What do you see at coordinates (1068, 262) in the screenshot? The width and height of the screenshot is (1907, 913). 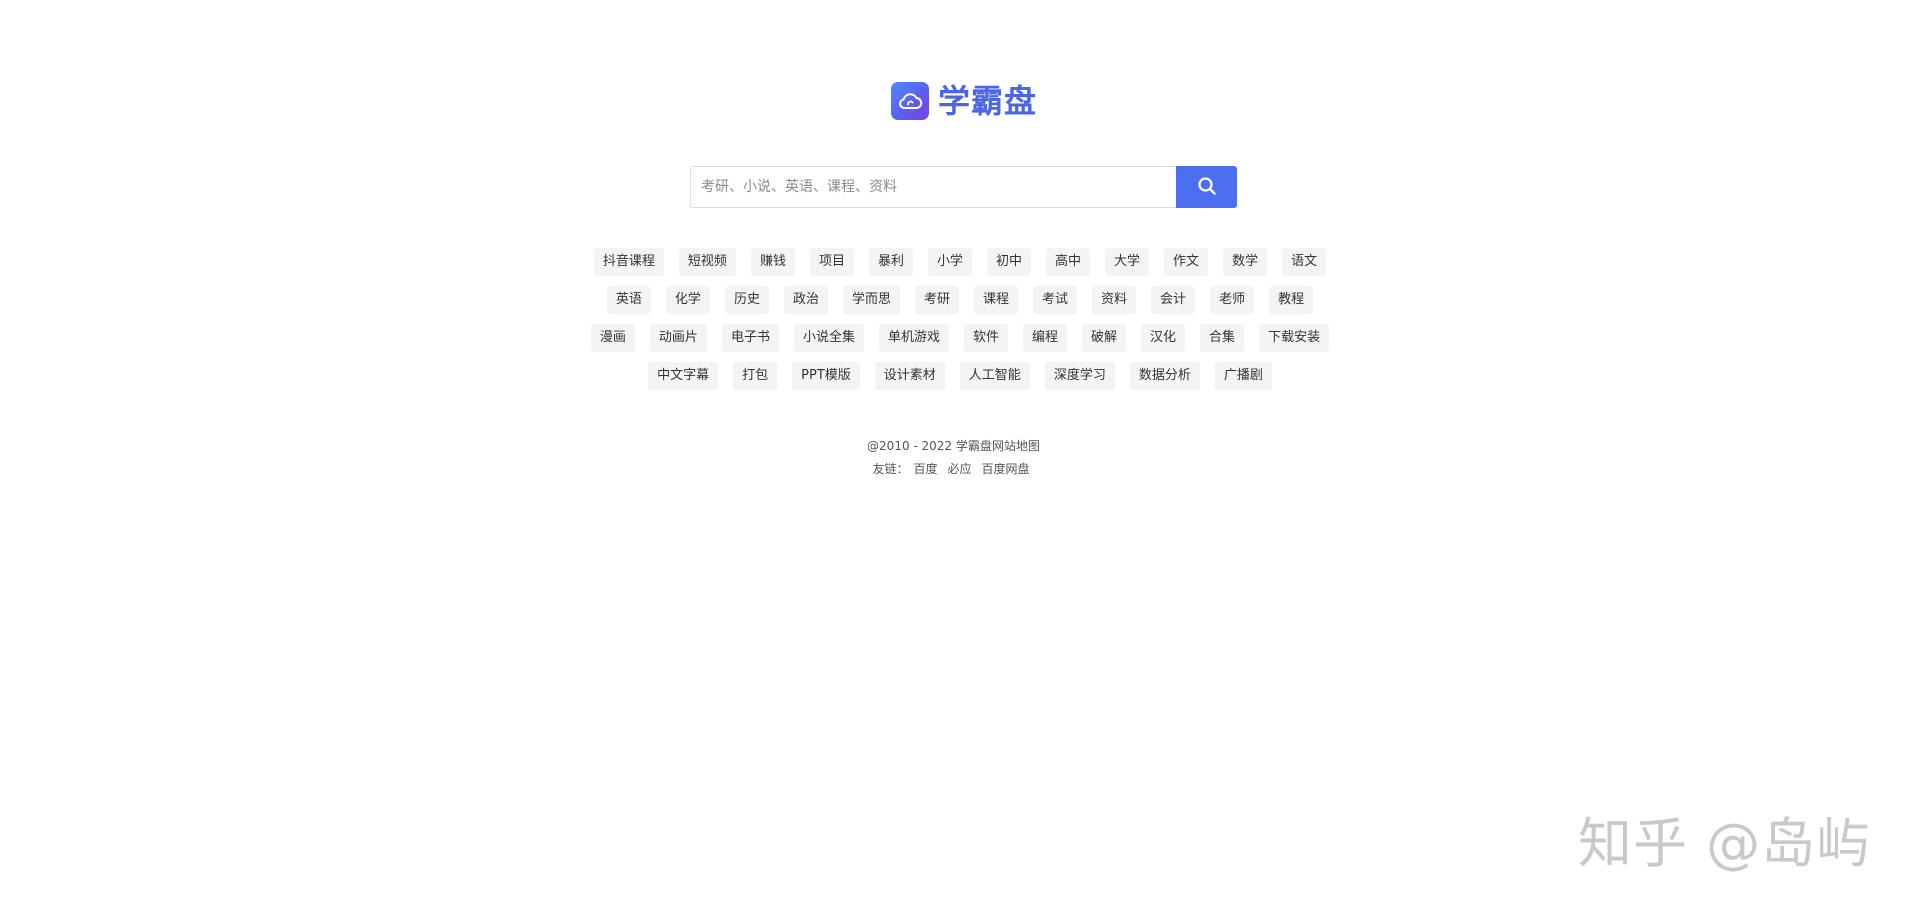 I see `tag-link: 高中` at bounding box center [1068, 262].